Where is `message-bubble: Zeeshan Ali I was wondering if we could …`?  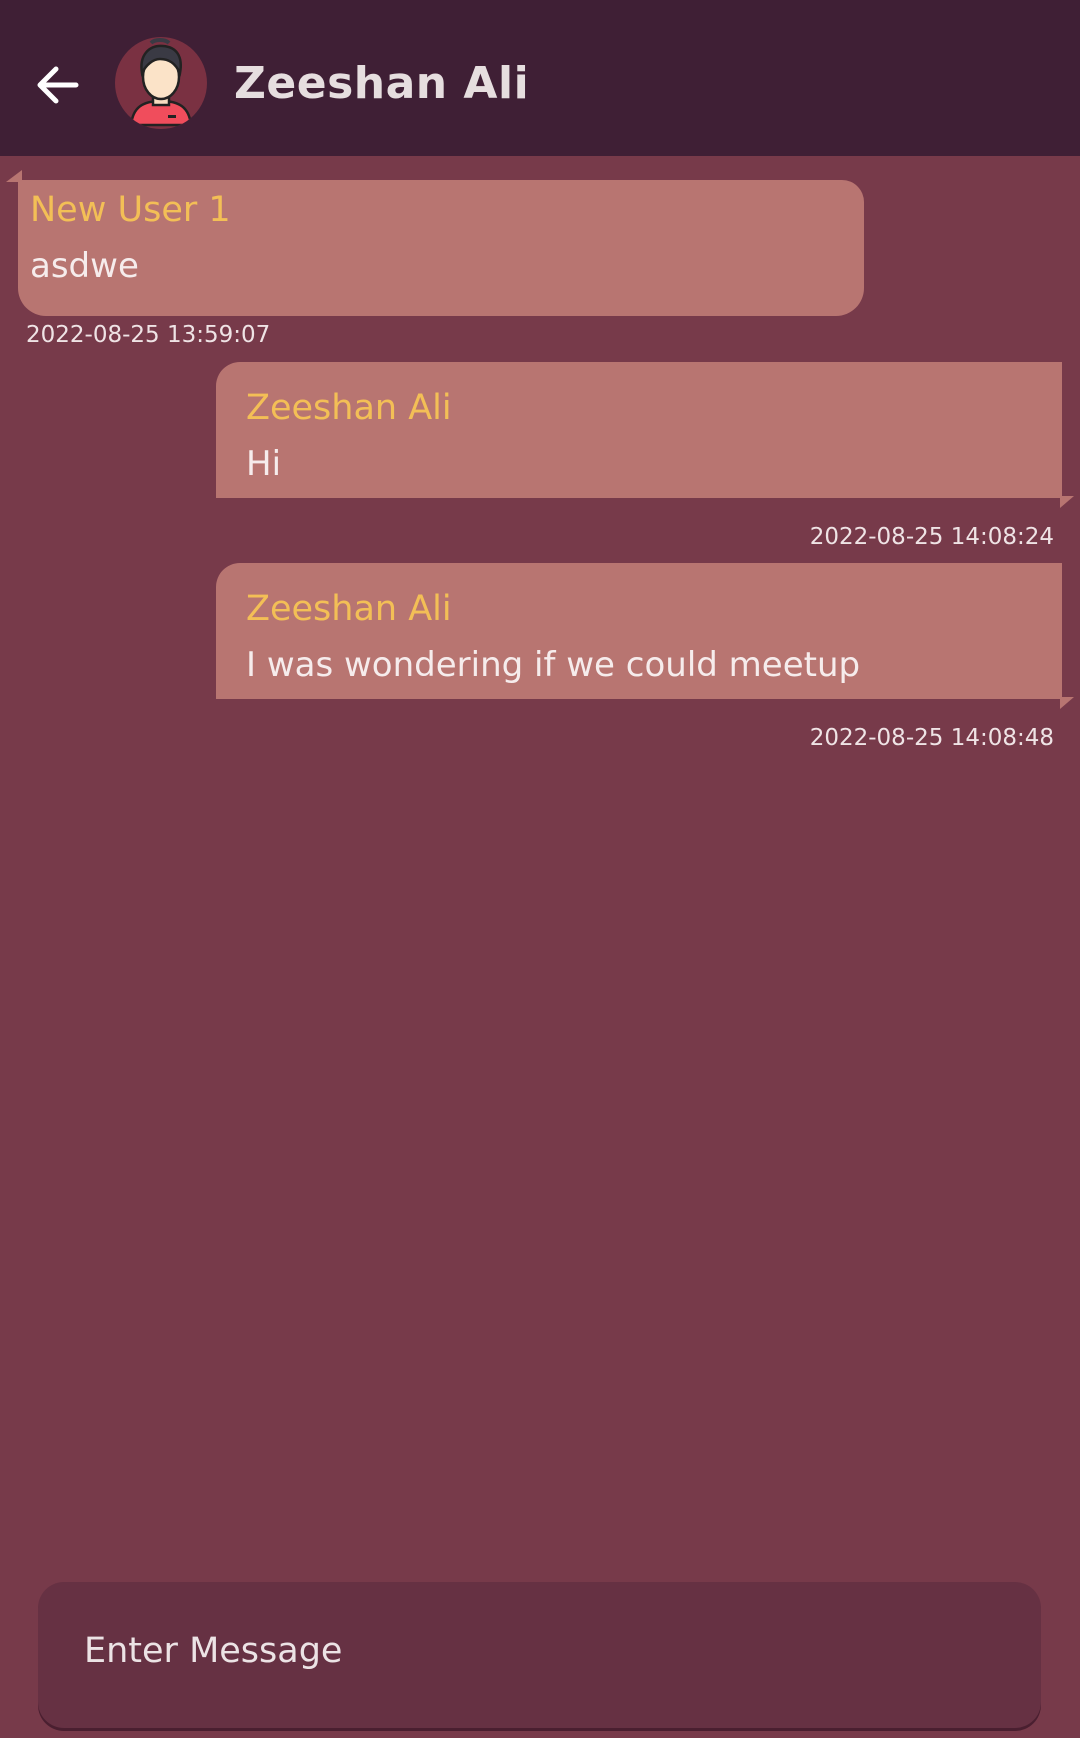 message-bubble: Zeeshan Ali I was wondering if we could … is located at coordinates (645, 636).